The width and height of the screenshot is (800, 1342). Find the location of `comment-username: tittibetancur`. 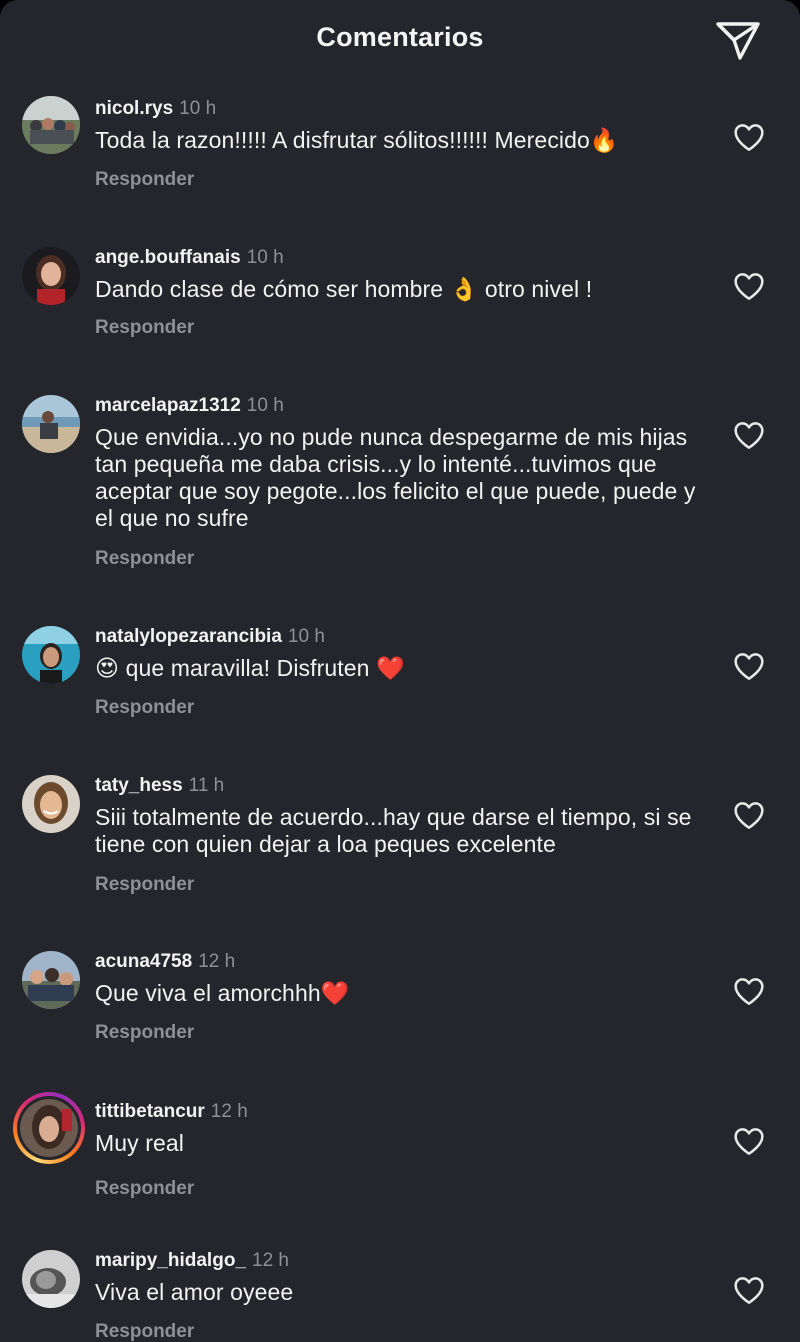

comment-username: tittibetancur is located at coordinates (150, 1111).